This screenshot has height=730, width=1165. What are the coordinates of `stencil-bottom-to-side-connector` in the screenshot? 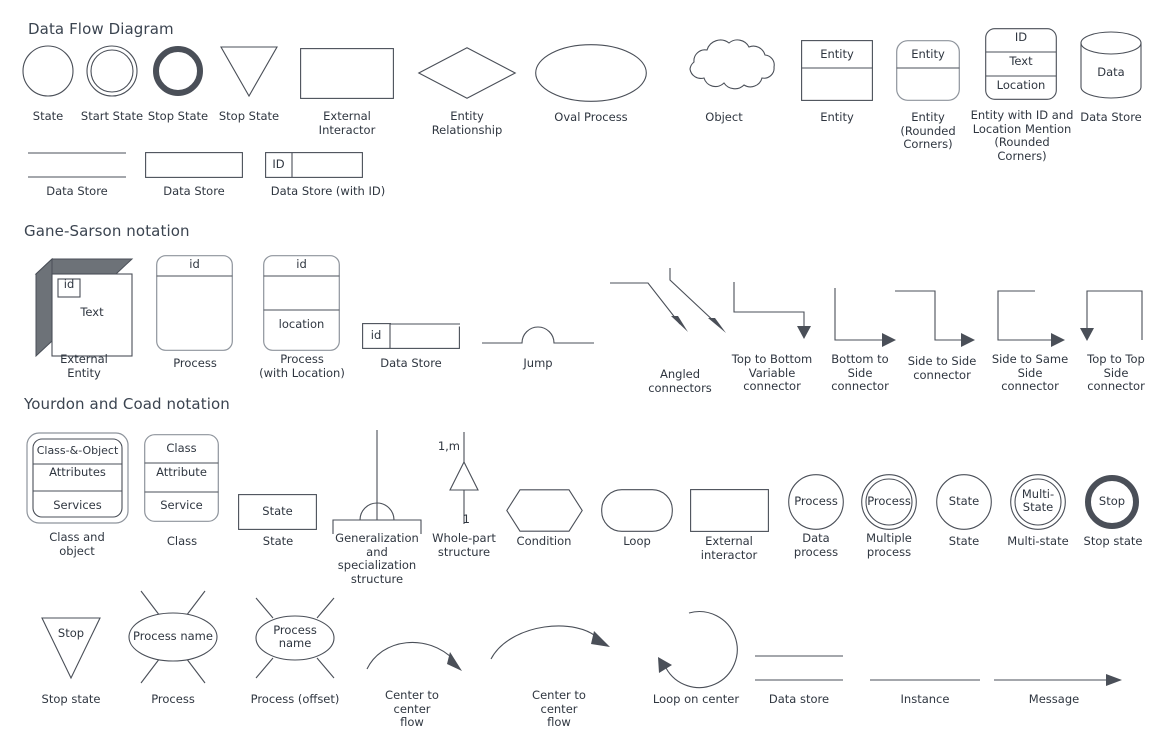 It's located at (865, 317).